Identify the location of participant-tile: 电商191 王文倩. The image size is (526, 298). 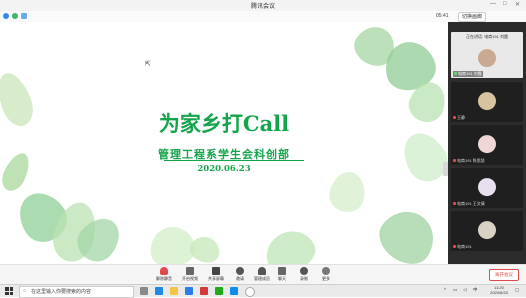
(487, 188).